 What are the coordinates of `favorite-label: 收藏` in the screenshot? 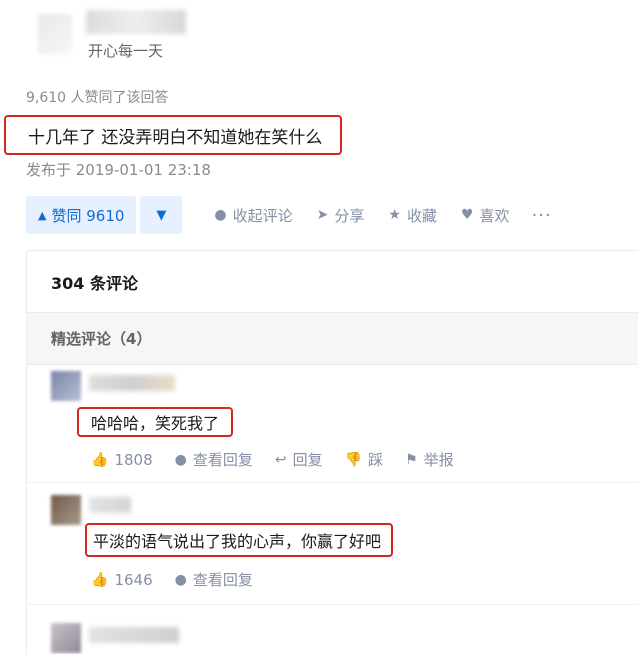 It's located at (421, 215).